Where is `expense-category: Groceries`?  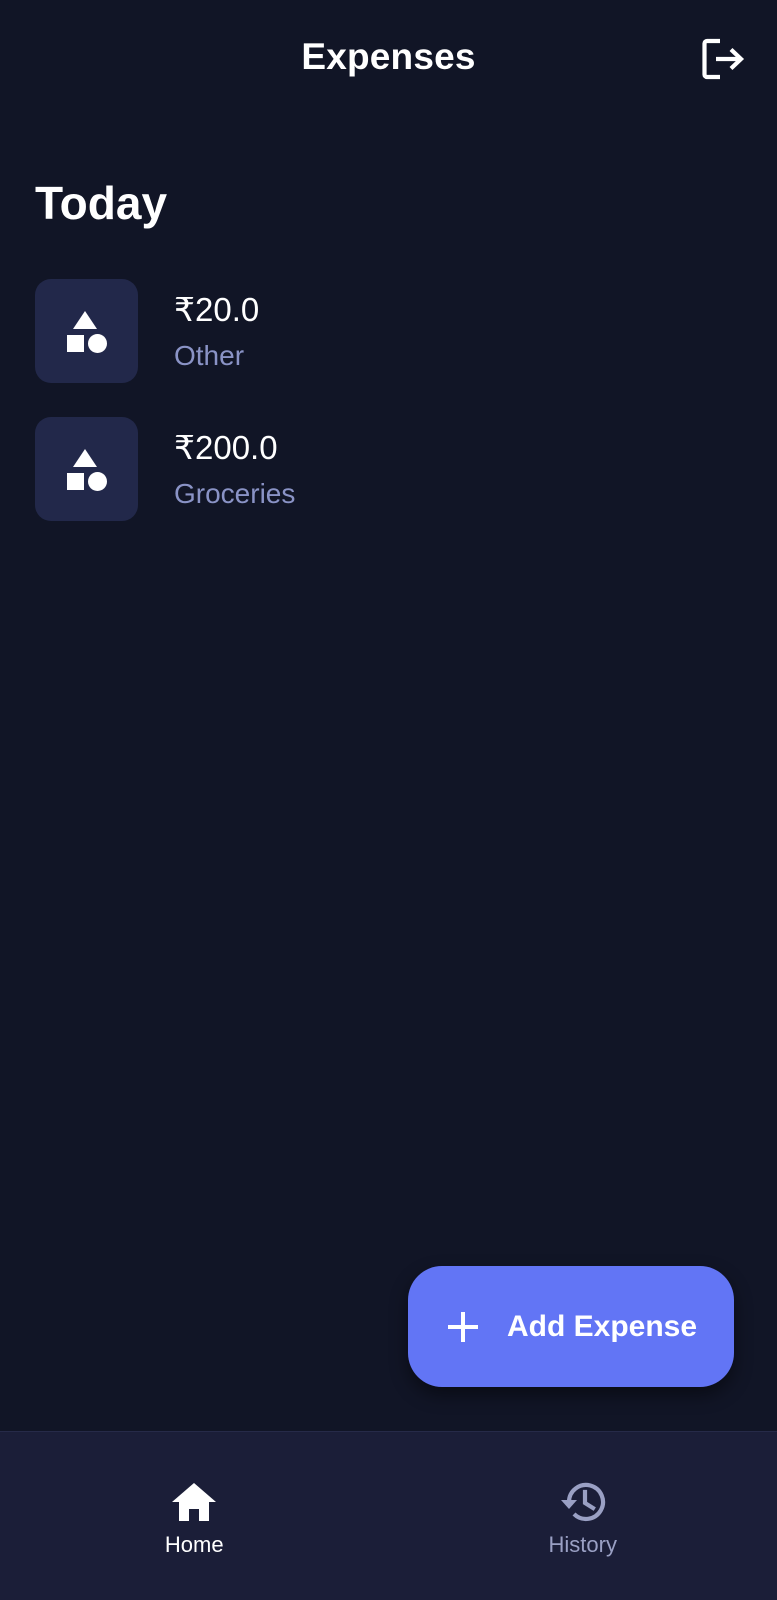 expense-category: Groceries is located at coordinates (235, 493).